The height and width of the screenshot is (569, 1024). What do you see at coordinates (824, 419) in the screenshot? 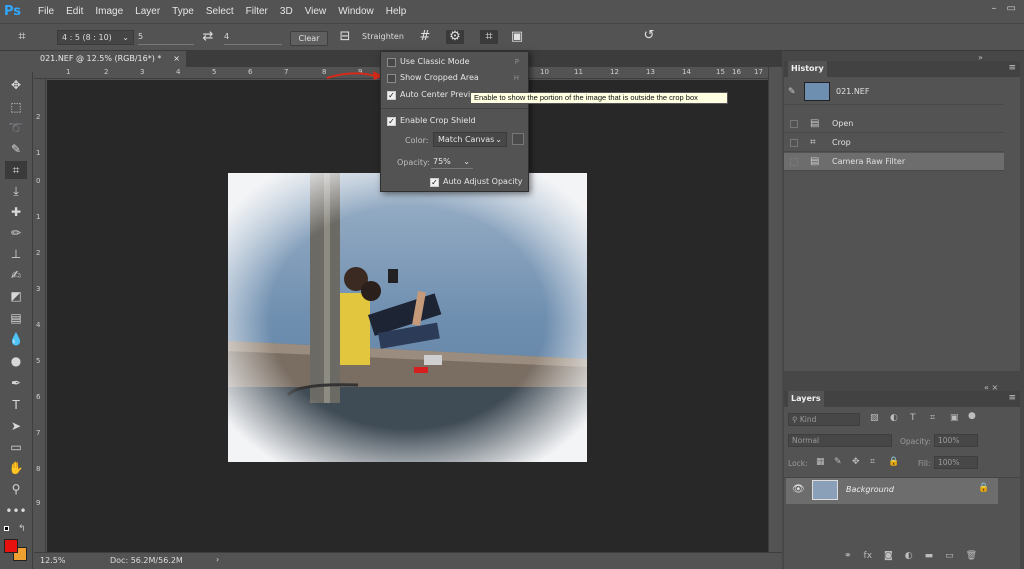
I see `layer-filter-select: ⚲ Kind` at bounding box center [824, 419].